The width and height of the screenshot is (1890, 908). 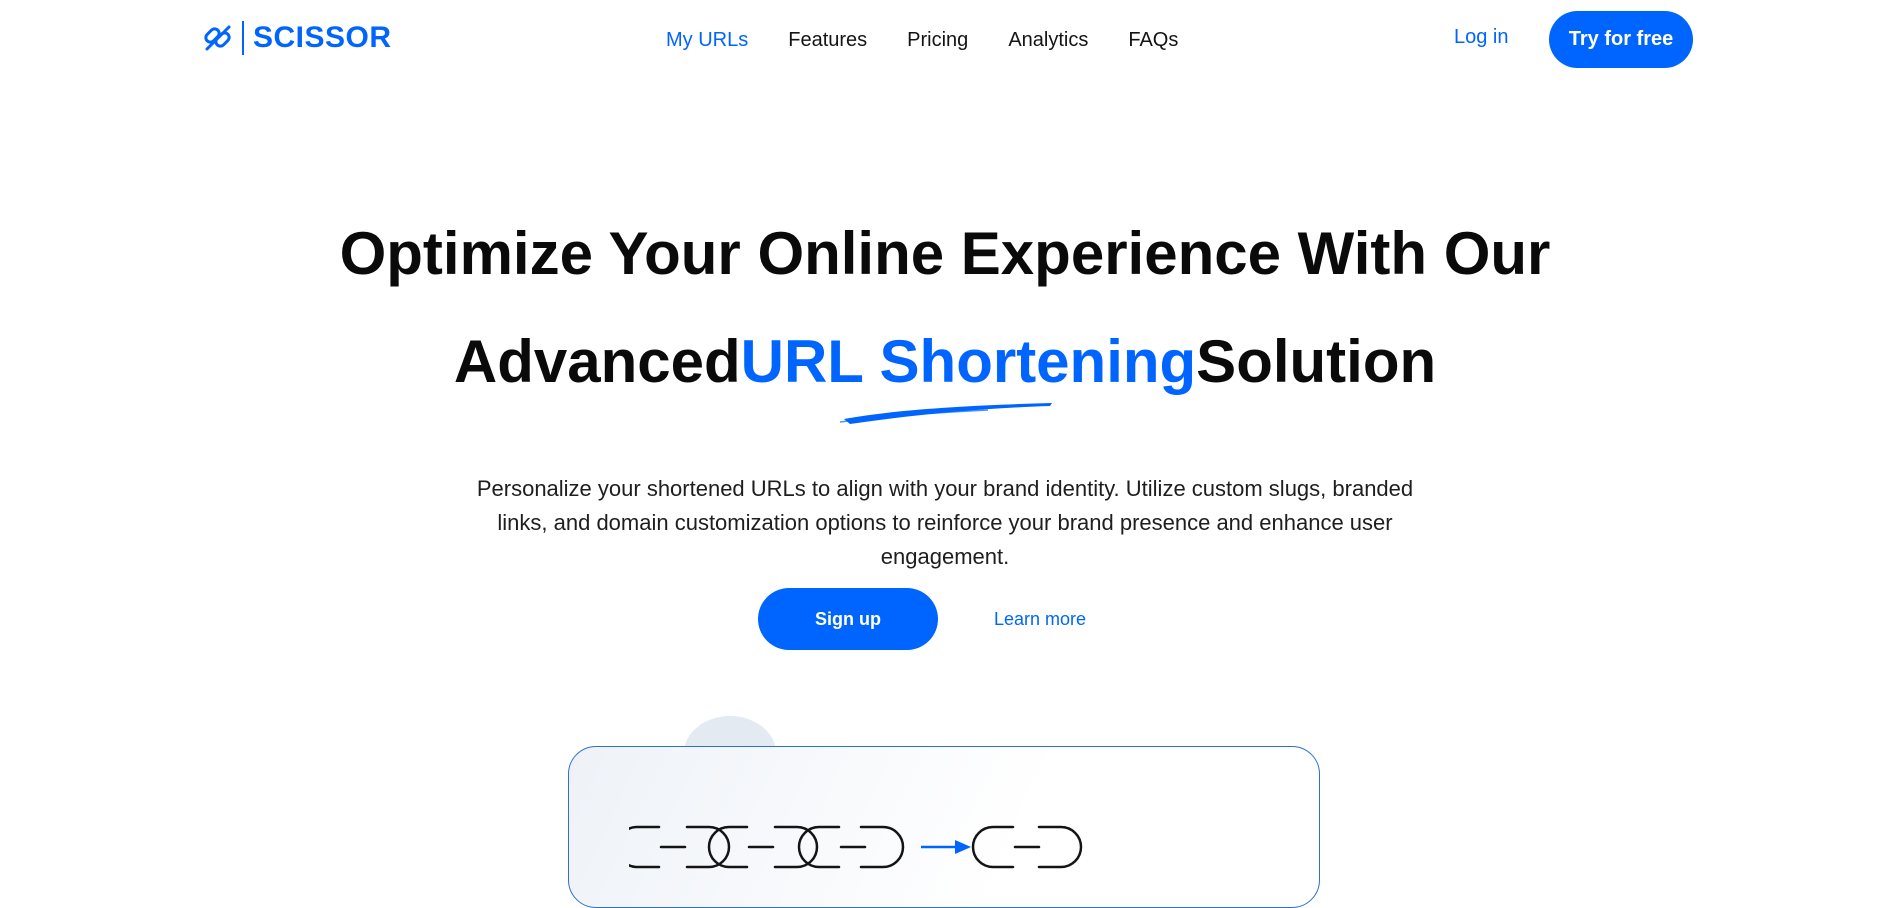 I want to click on logo-divider, so click(x=243, y=38).